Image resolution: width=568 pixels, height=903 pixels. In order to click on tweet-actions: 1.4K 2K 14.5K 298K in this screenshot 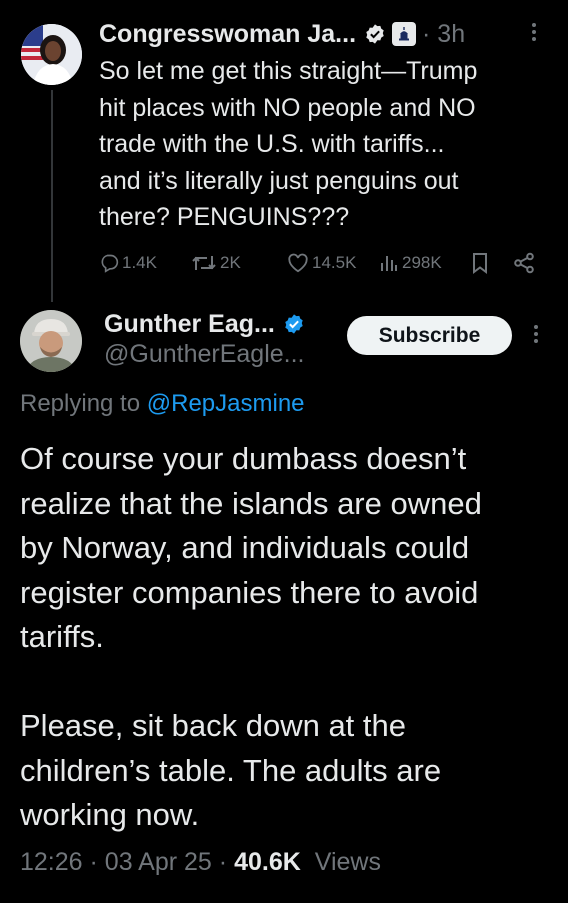, I will do `click(324, 263)`.